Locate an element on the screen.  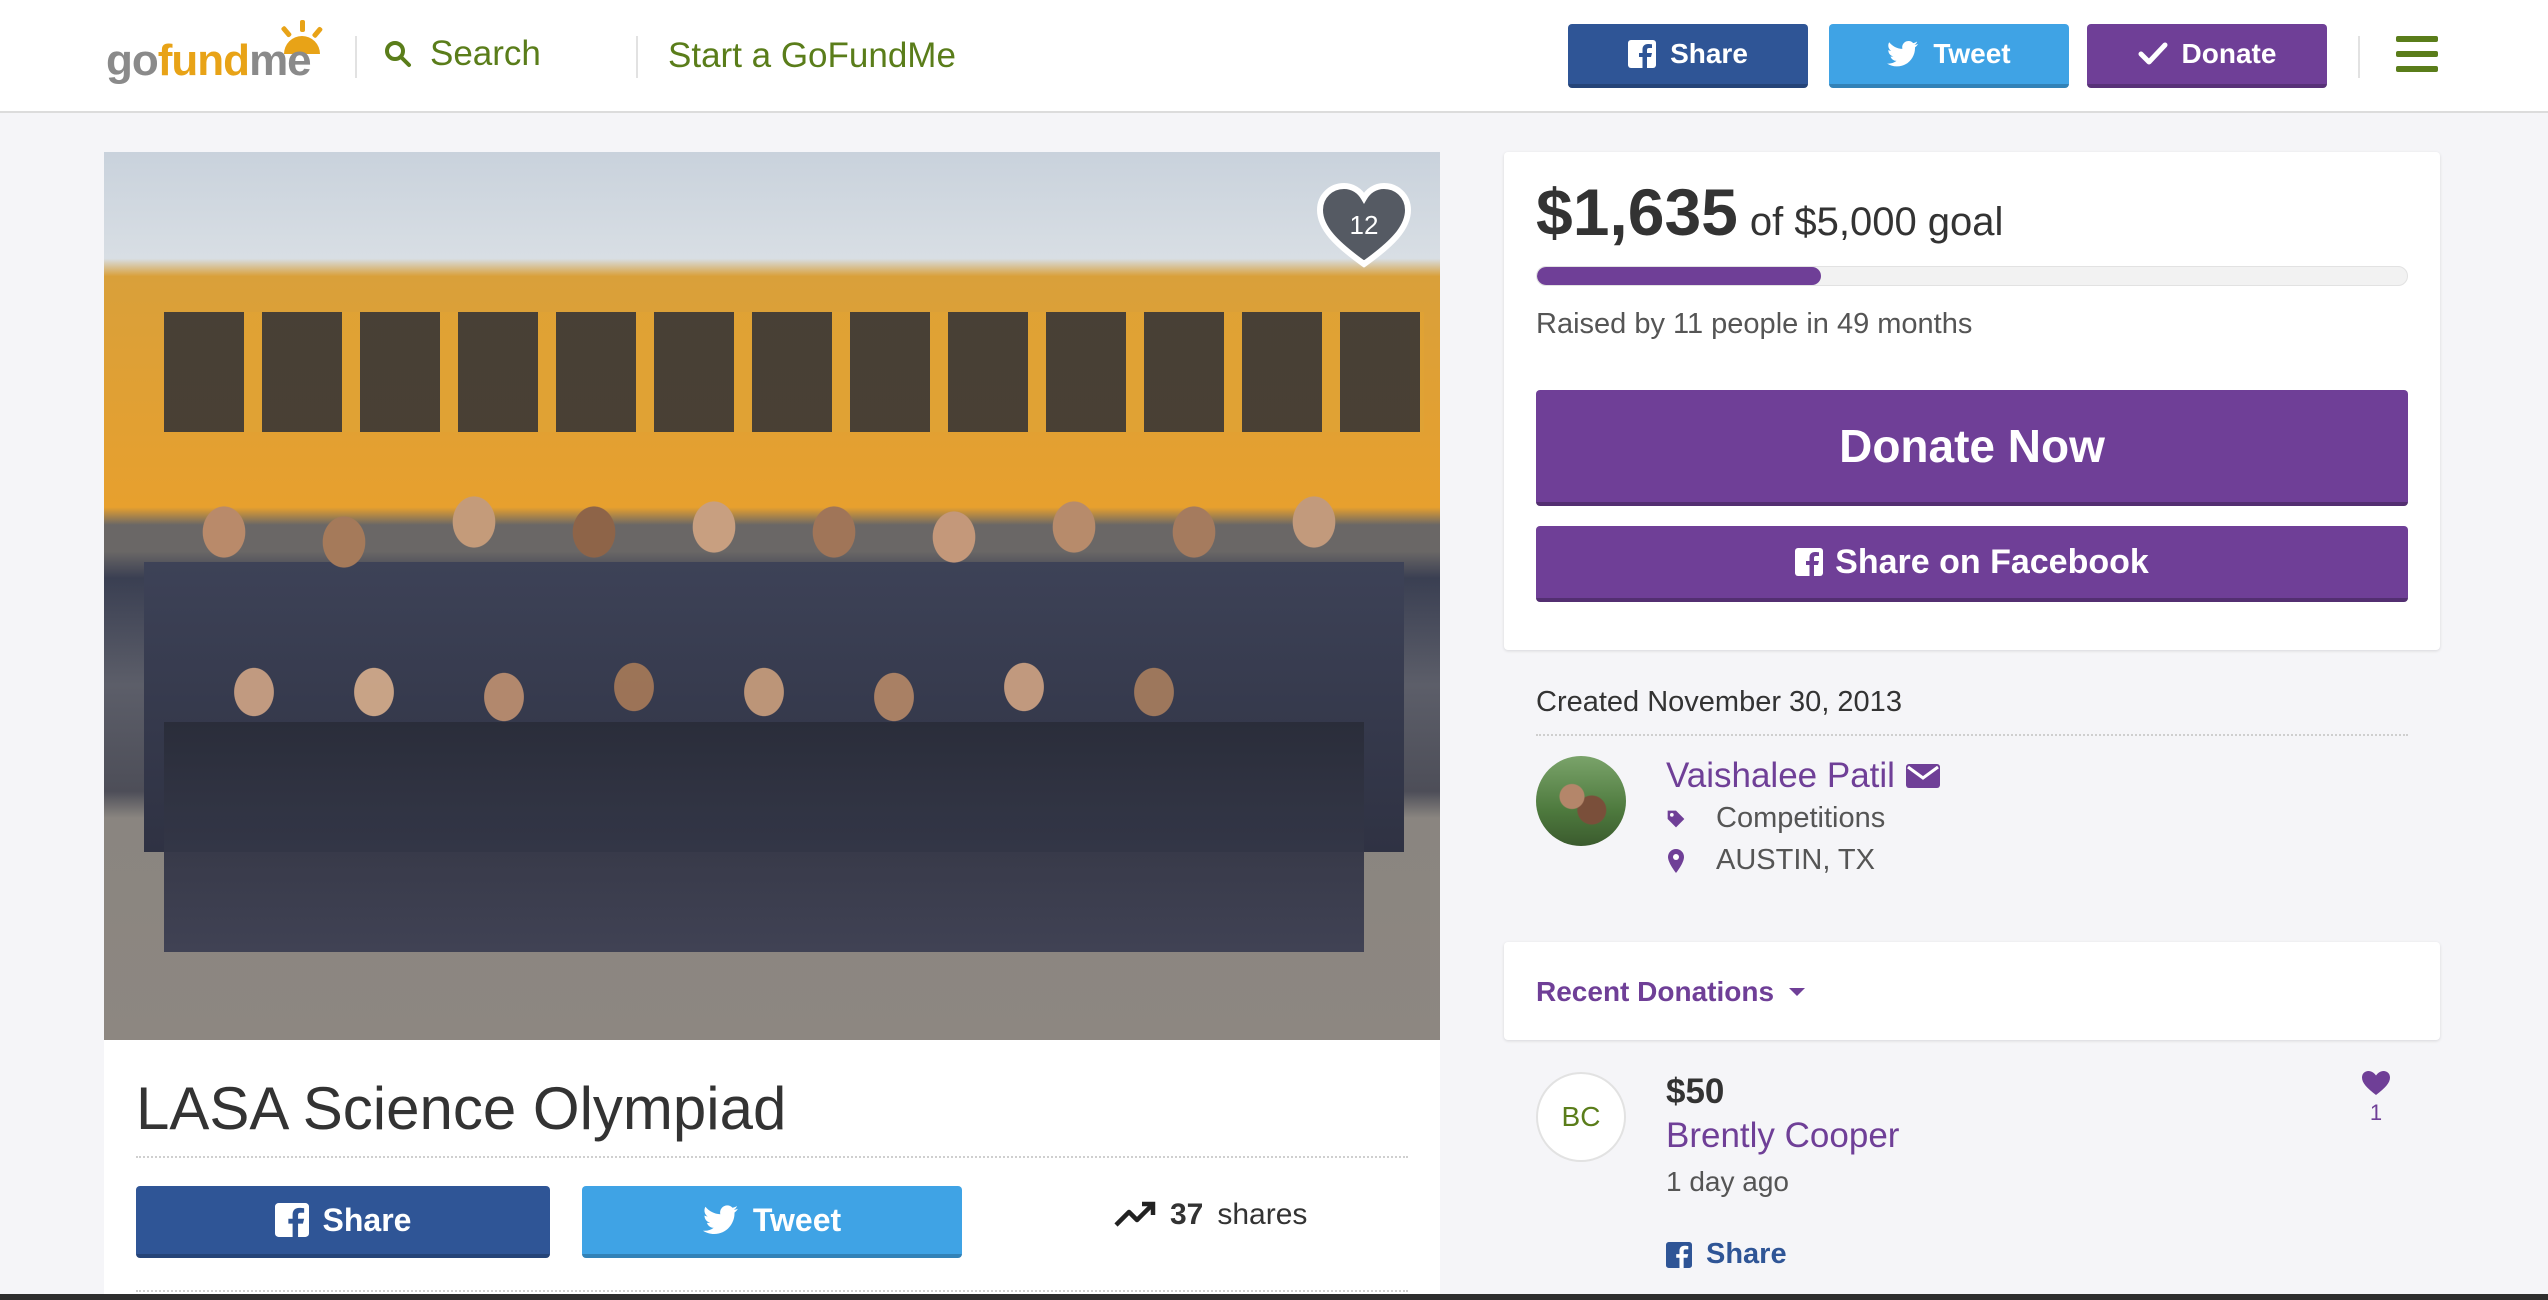
campaign-share-button: Share is located at coordinates (343, 1222).